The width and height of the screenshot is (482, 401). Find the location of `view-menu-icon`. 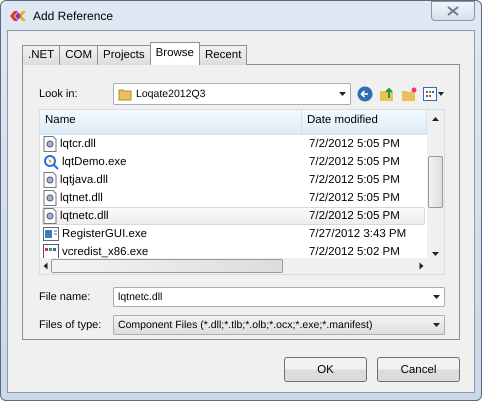

view-menu-icon is located at coordinates (434, 94).